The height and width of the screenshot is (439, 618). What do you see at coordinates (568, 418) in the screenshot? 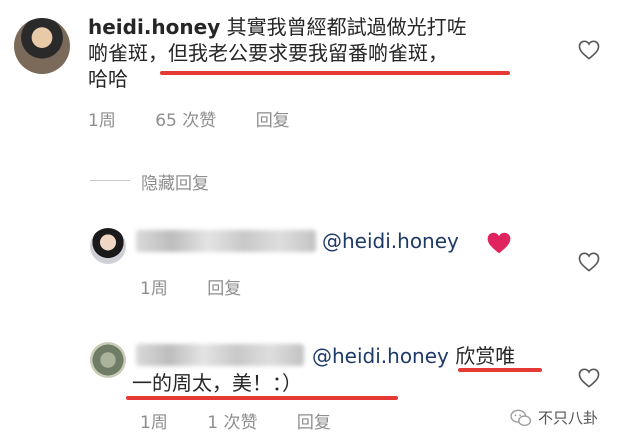
I see `watermark-text: 不只八卦` at bounding box center [568, 418].